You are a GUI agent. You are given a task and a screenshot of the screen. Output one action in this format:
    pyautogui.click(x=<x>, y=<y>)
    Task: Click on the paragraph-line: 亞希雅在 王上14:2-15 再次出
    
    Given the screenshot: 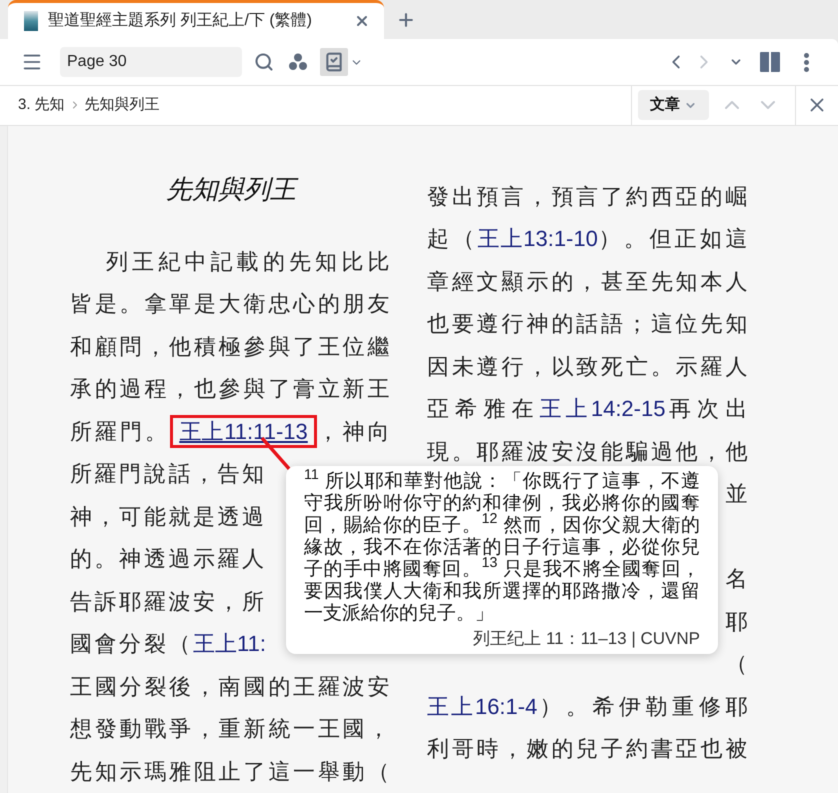 What is the action you would take?
    pyautogui.click(x=588, y=409)
    